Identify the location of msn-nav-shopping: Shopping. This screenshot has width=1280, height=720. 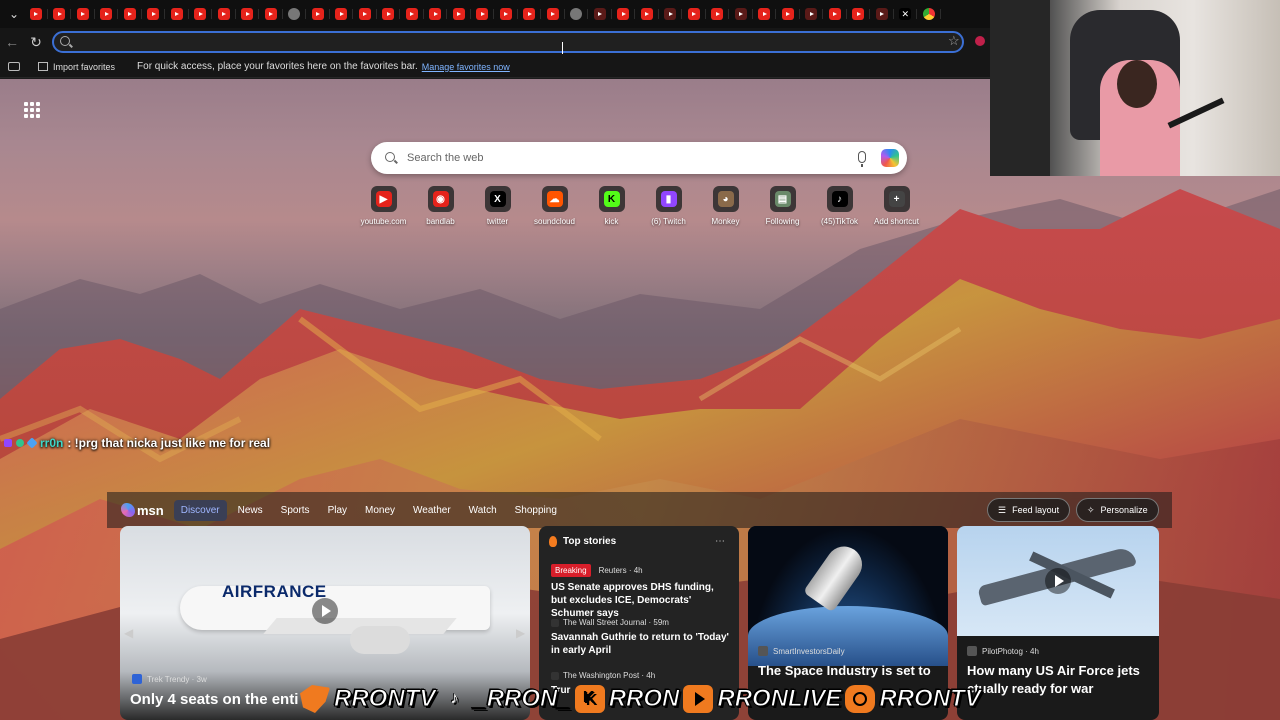
(536, 510).